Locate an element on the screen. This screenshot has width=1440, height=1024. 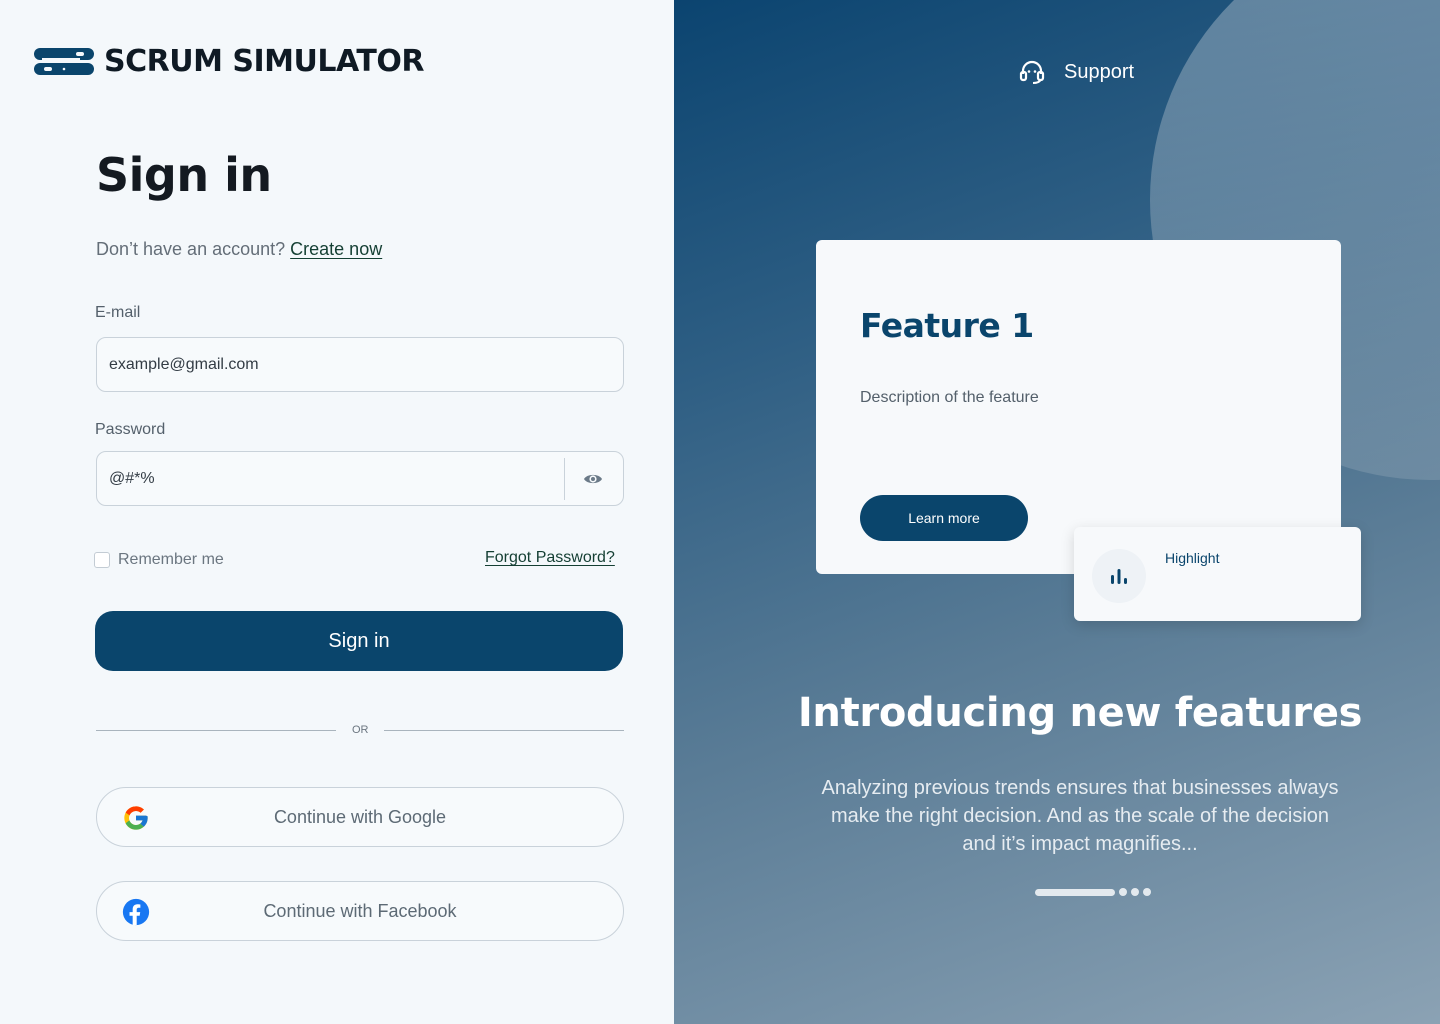
brand-name: SCRUM SIMULATOR is located at coordinates (264, 61).